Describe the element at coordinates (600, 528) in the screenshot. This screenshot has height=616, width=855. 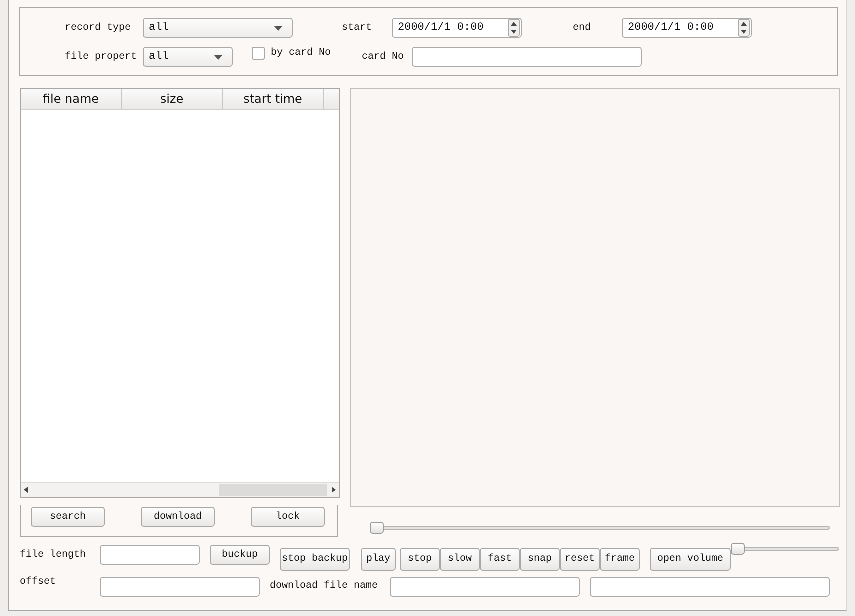
I see `playback-slider` at that location.